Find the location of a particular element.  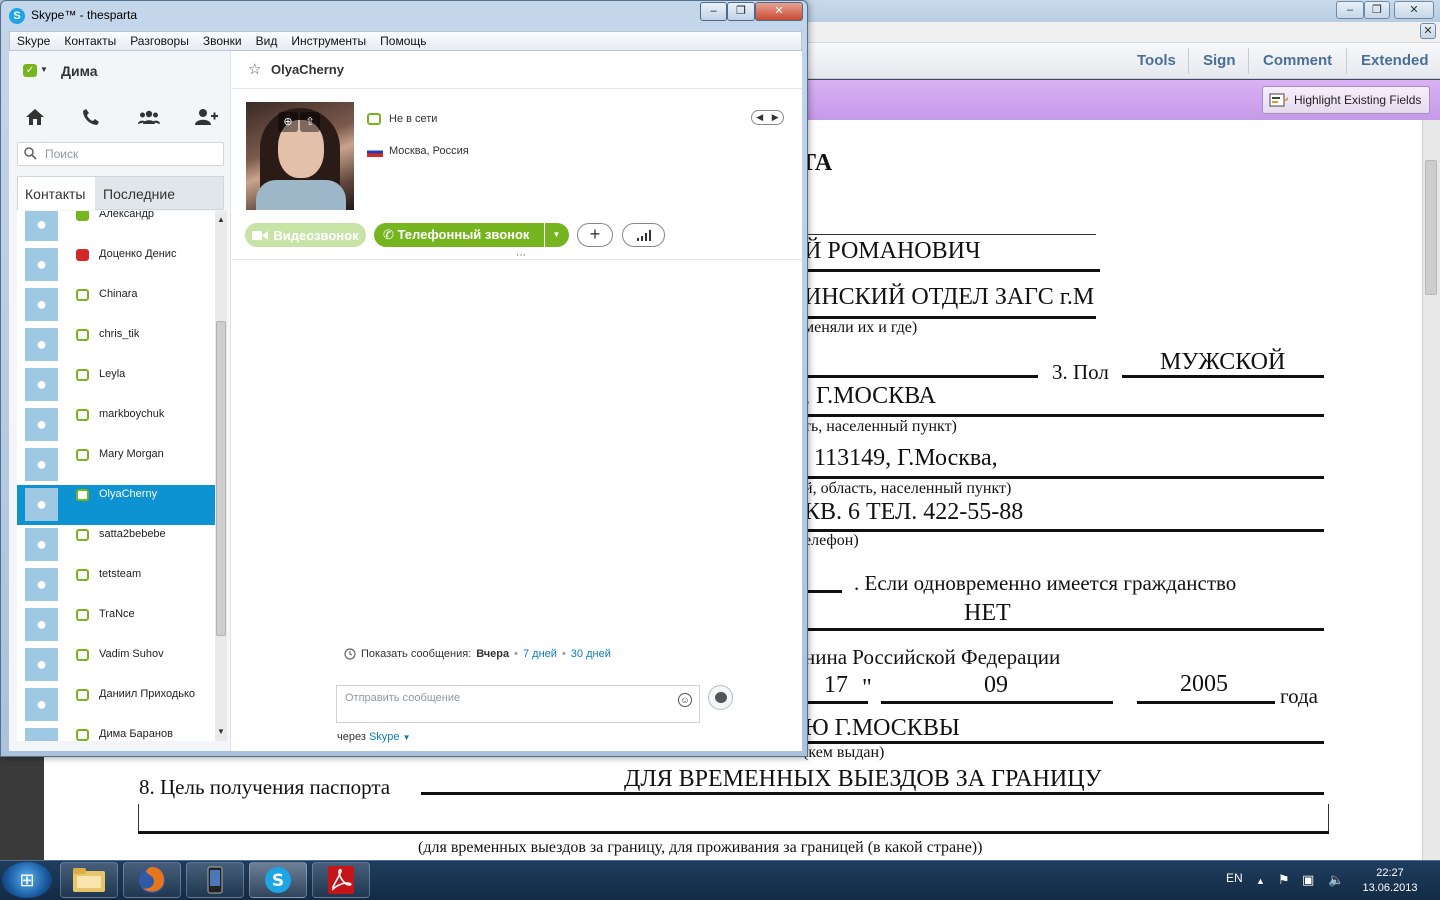

skype-icon: S is located at coordinates (278, 880).